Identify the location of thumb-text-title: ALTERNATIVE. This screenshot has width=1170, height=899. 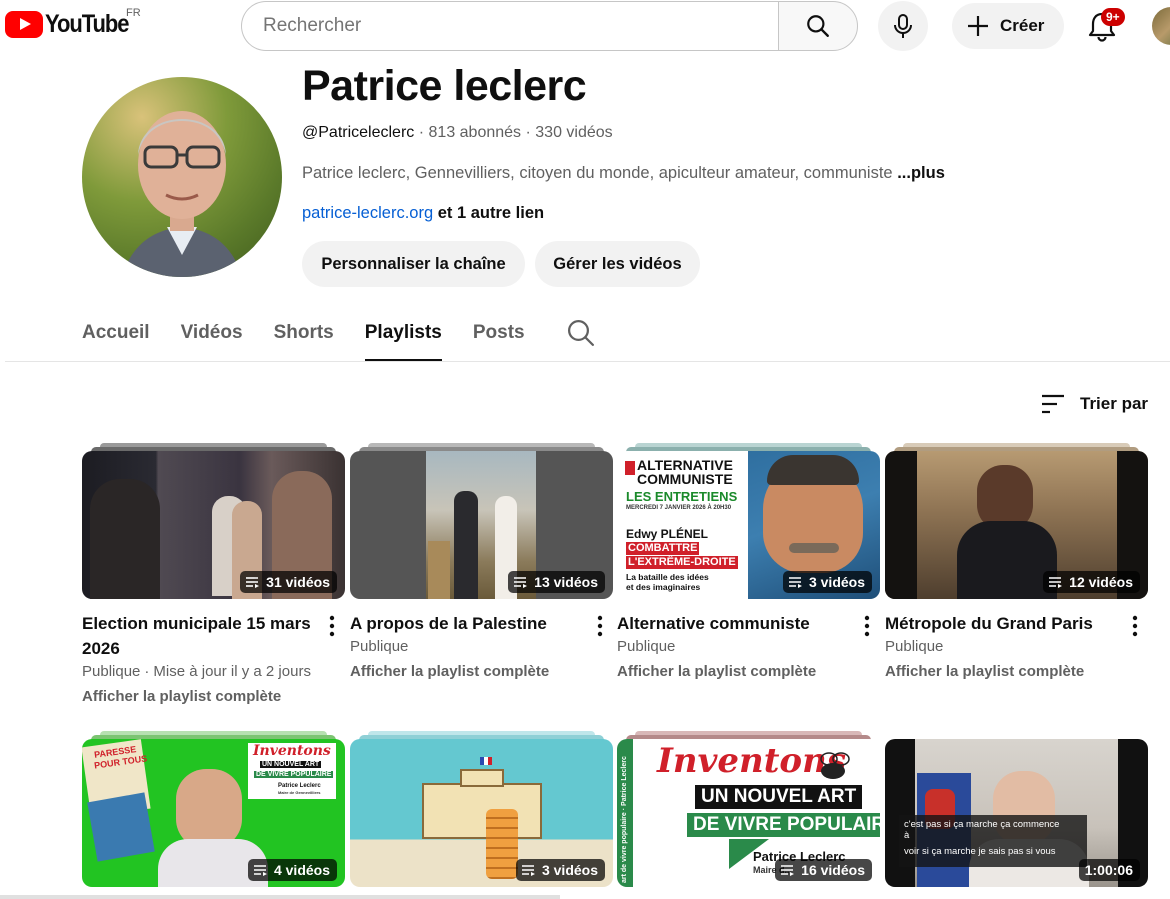
(685, 465).